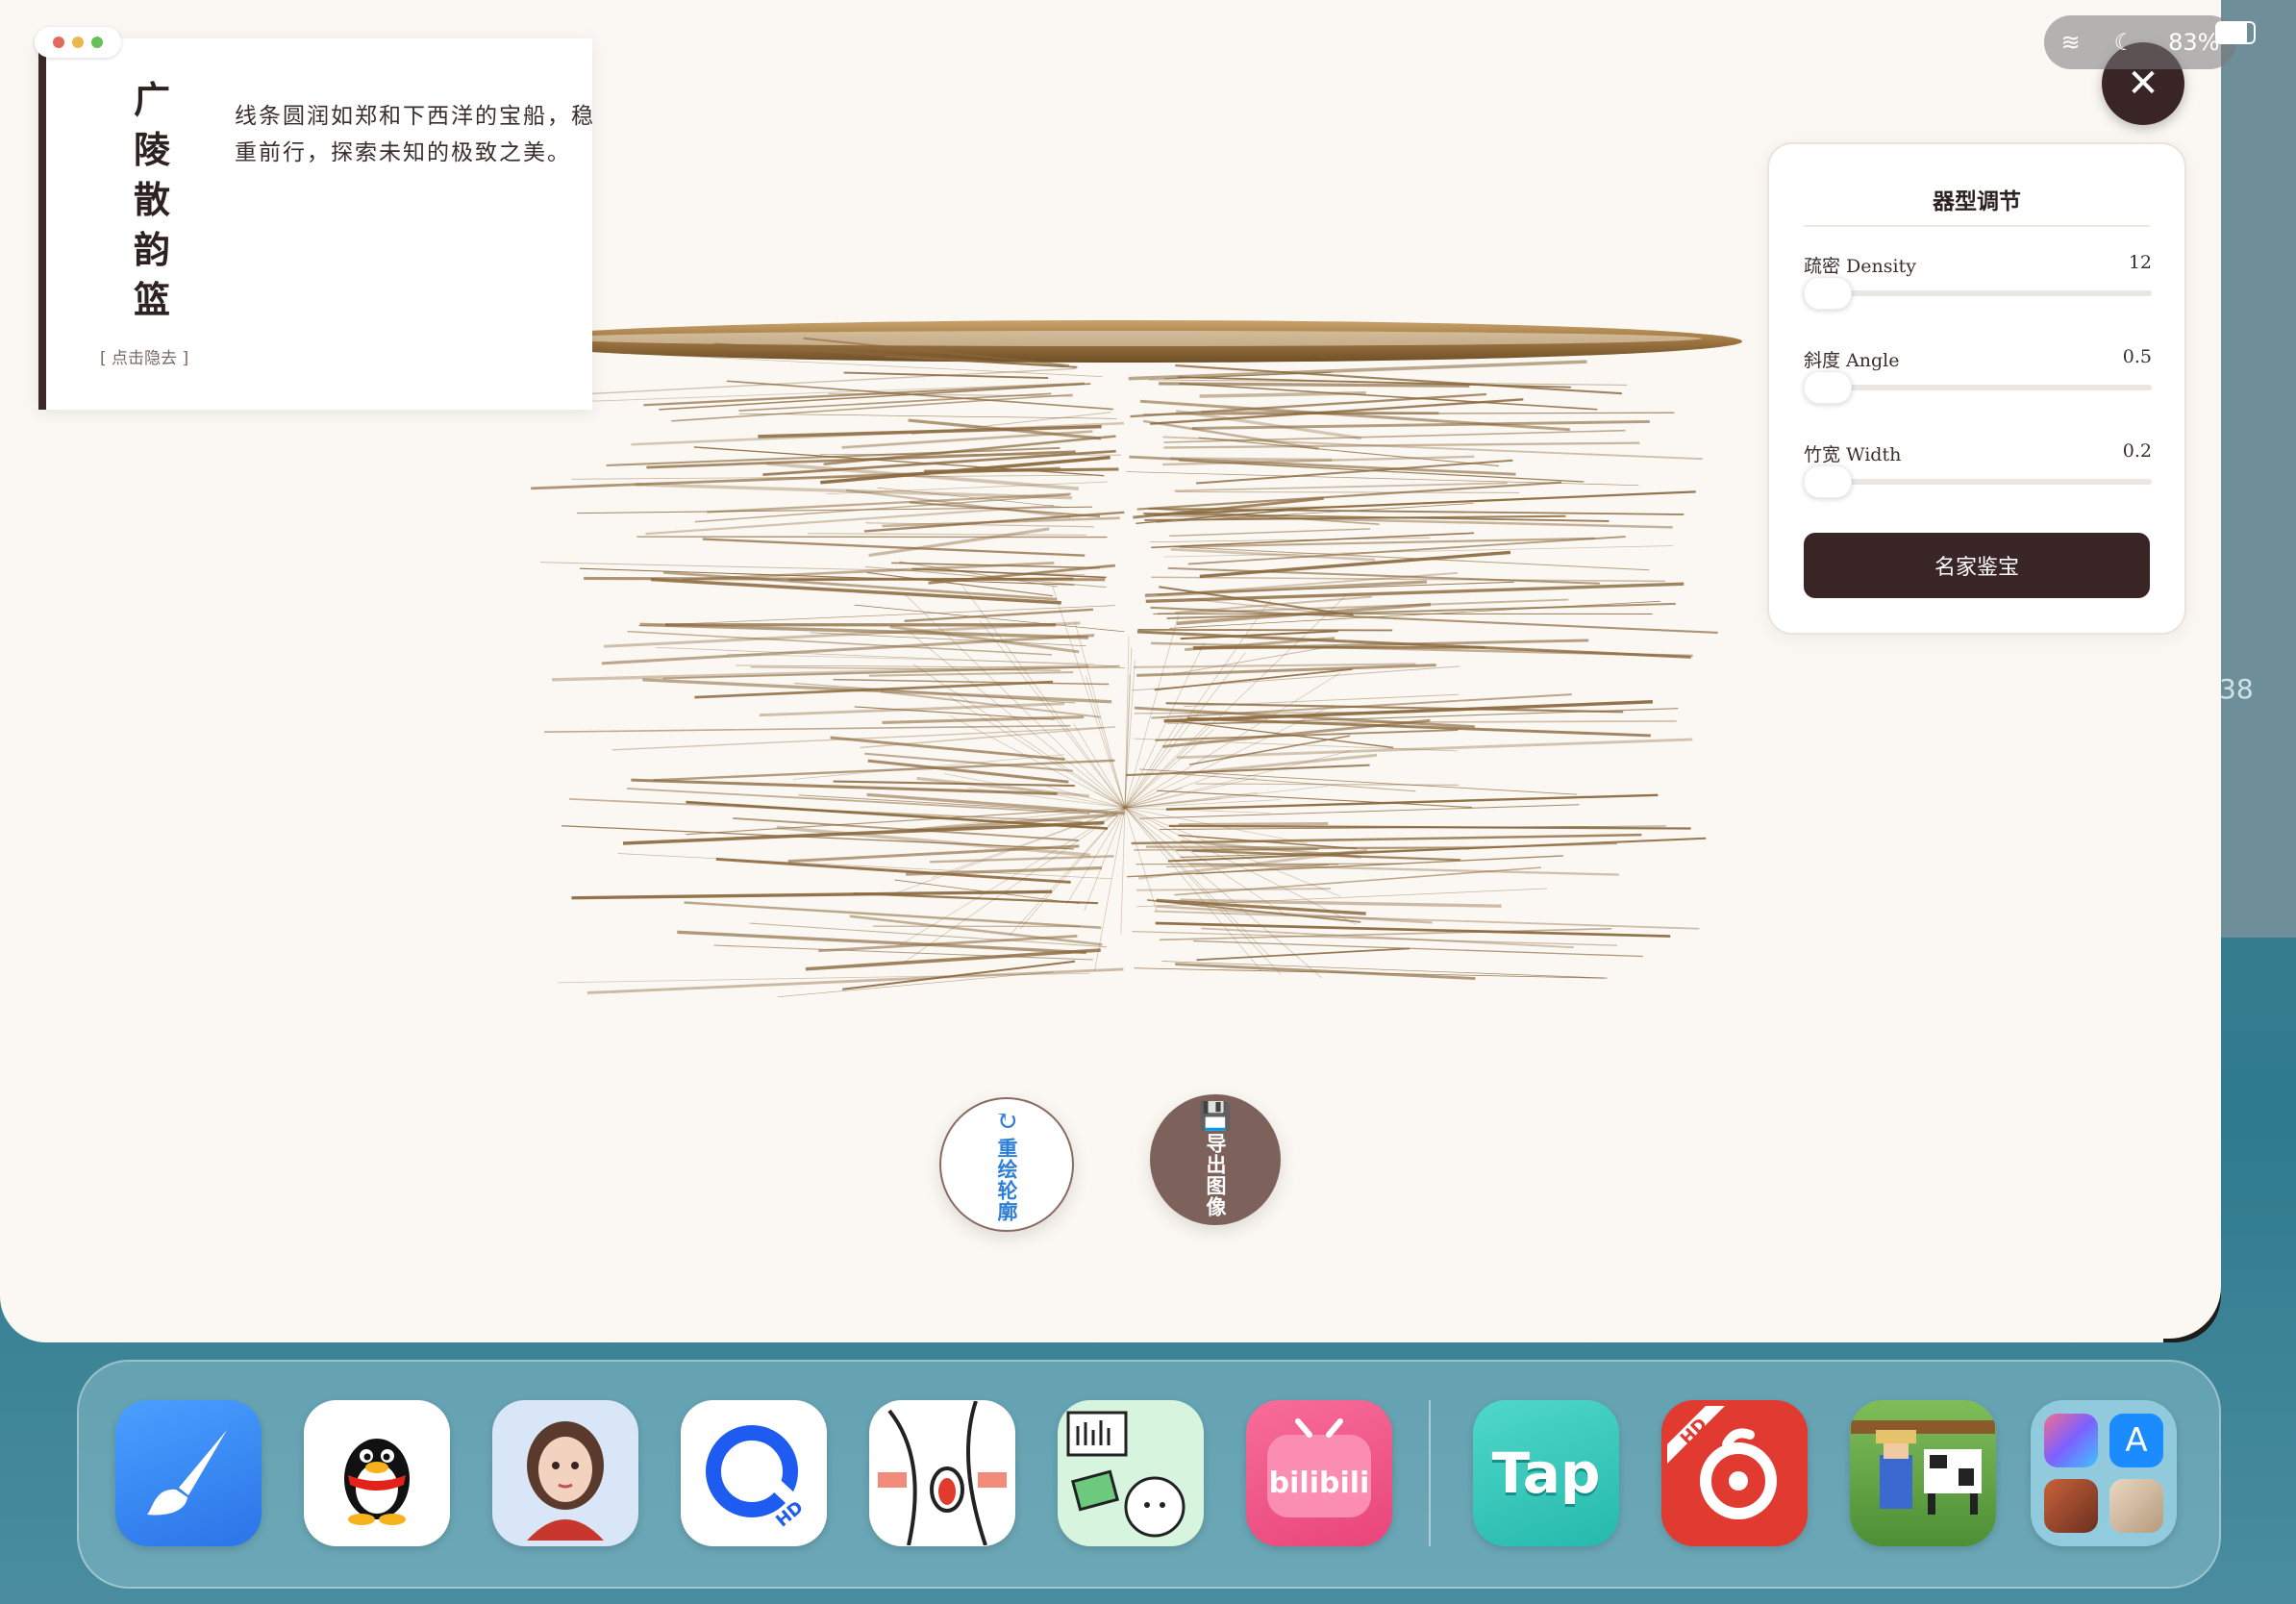 This screenshot has height=1604, width=2296. What do you see at coordinates (1852, 360) in the screenshot?
I see `angle-label: 斜度 Angle` at bounding box center [1852, 360].